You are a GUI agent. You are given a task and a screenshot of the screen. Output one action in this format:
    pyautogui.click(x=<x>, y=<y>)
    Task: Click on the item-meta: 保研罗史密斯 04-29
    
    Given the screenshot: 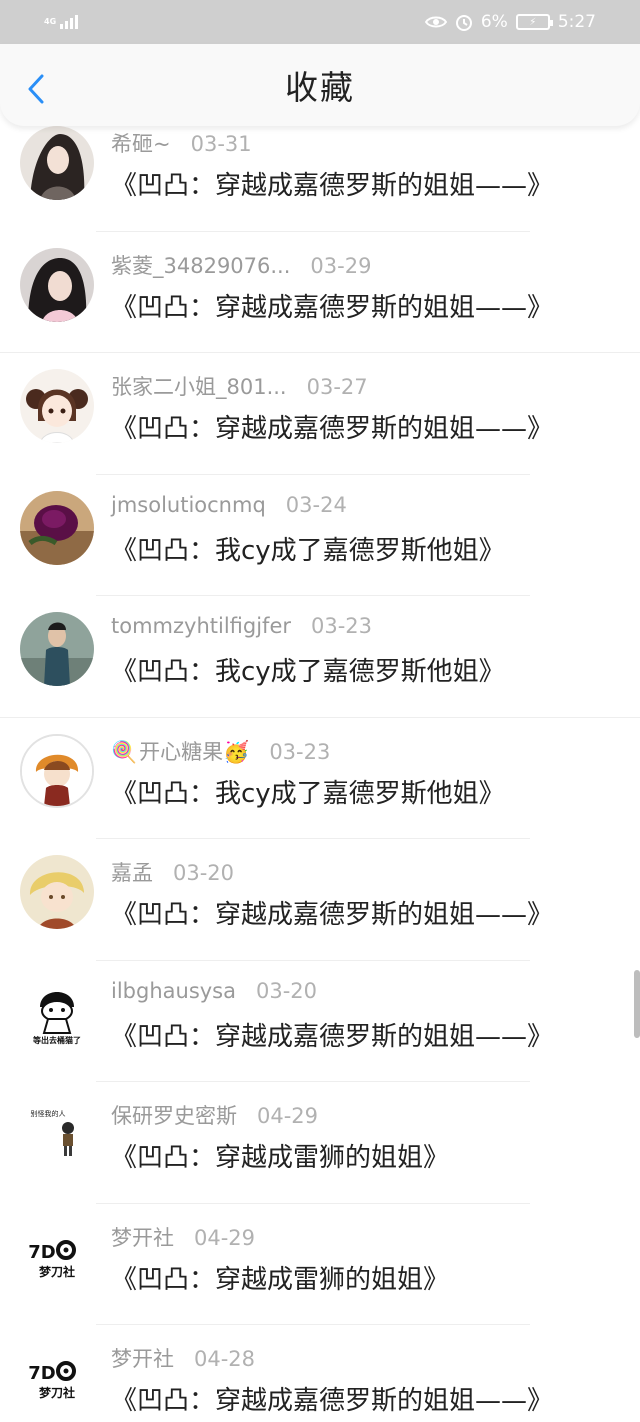 What is the action you would take?
    pyautogui.click(x=214, y=1115)
    